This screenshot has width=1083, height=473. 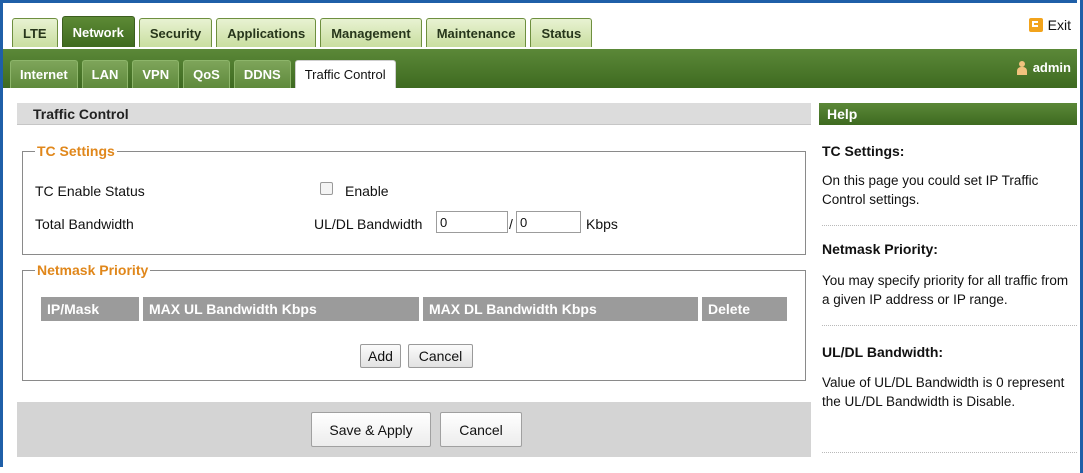 I want to click on column-max-ul: MAX UL Bandwidth Kbps, so click(x=281, y=309).